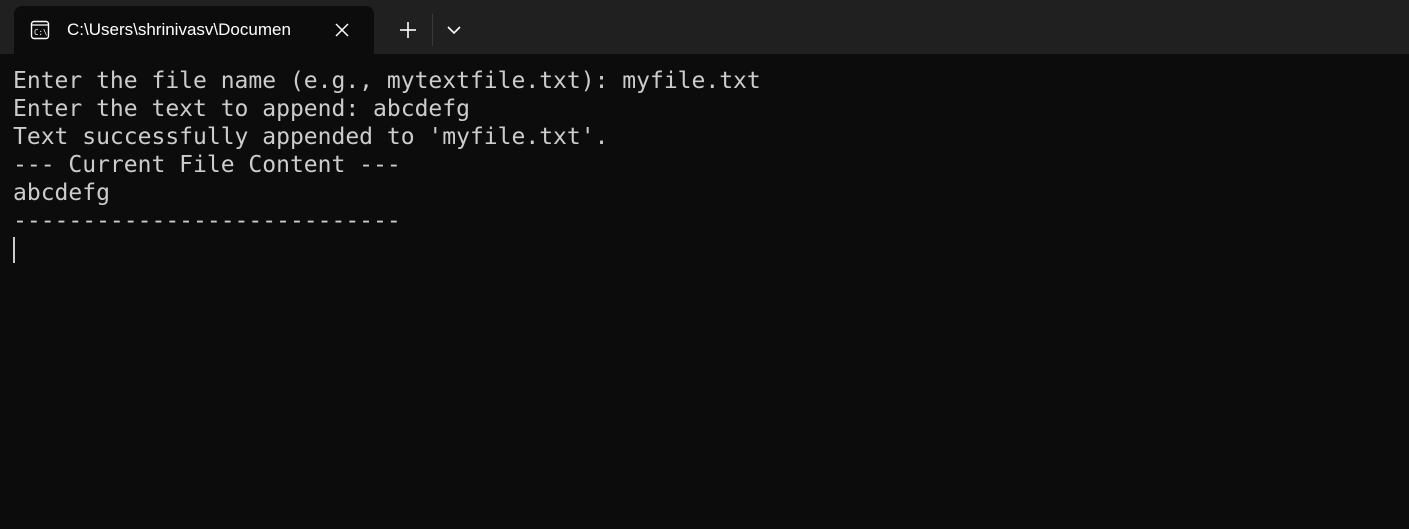 The height and width of the screenshot is (529, 1409). What do you see at coordinates (408, 30) in the screenshot?
I see `plus-icon` at bounding box center [408, 30].